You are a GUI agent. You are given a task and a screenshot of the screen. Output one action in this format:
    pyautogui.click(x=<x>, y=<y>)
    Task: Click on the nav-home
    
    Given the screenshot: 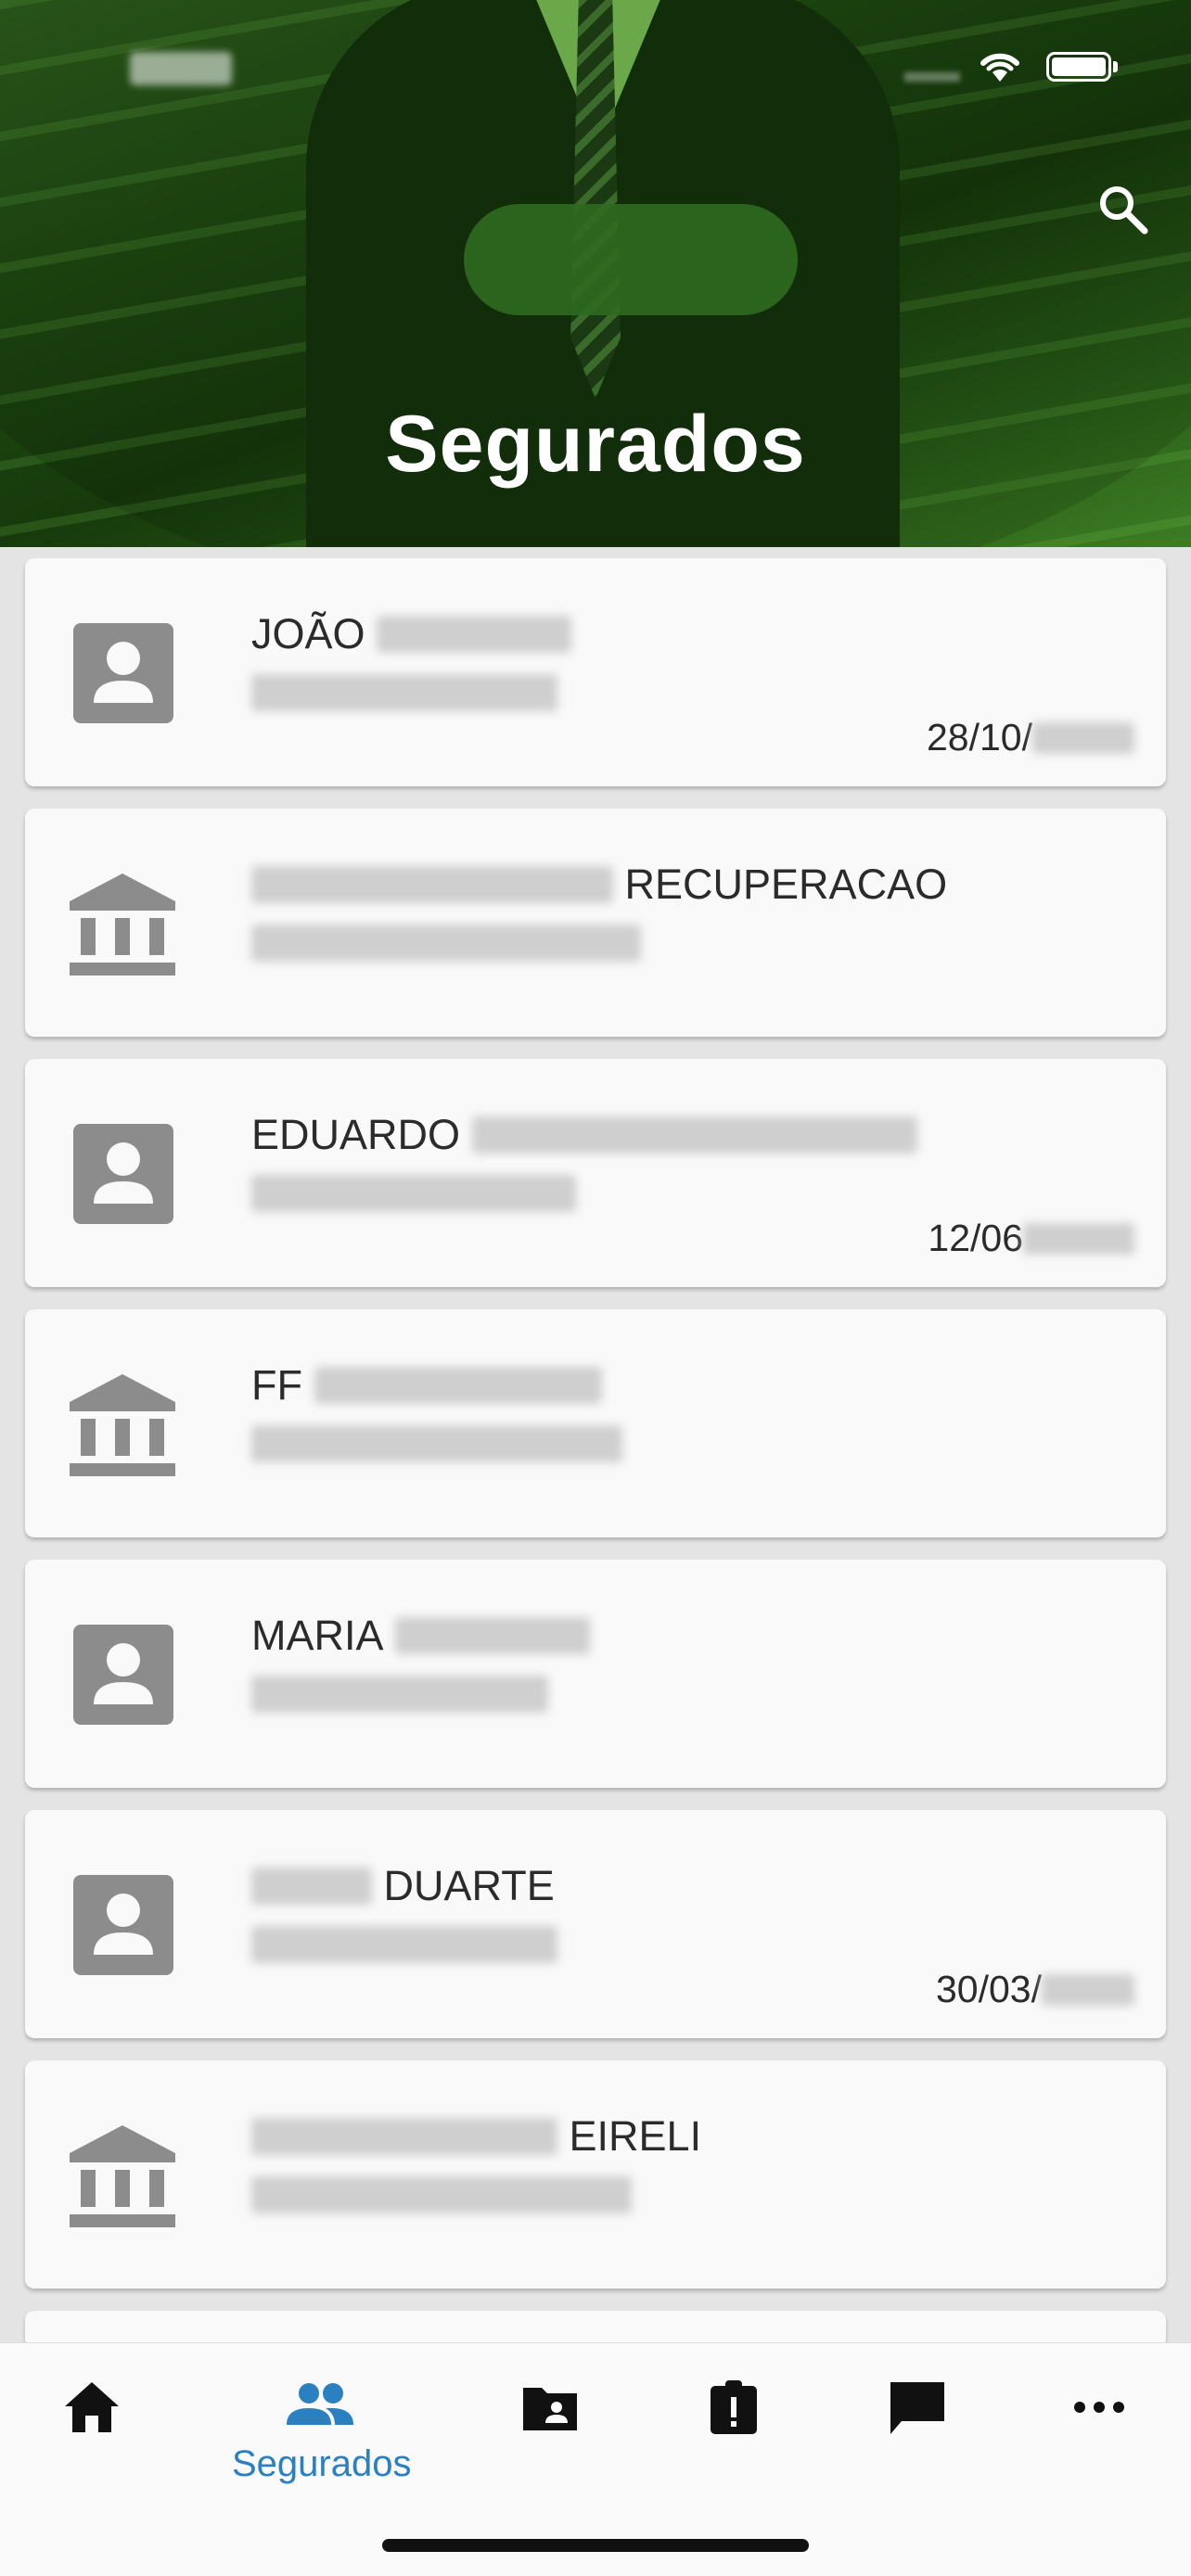 What is the action you would take?
    pyautogui.click(x=92, y=2451)
    